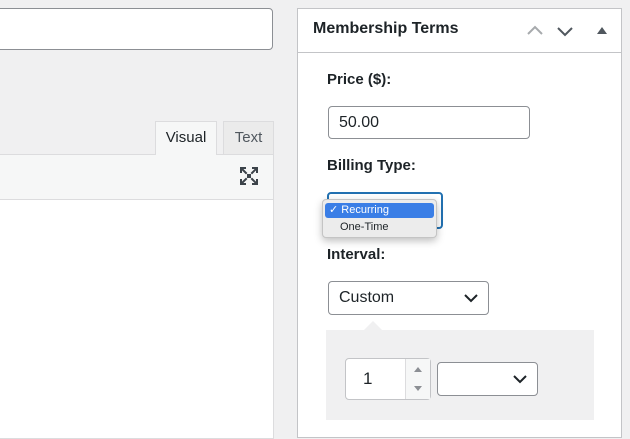 Image resolution: width=630 pixels, height=439 pixels. Describe the element at coordinates (356, 254) in the screenshot. I see `interval-label: Interval:` at that location.